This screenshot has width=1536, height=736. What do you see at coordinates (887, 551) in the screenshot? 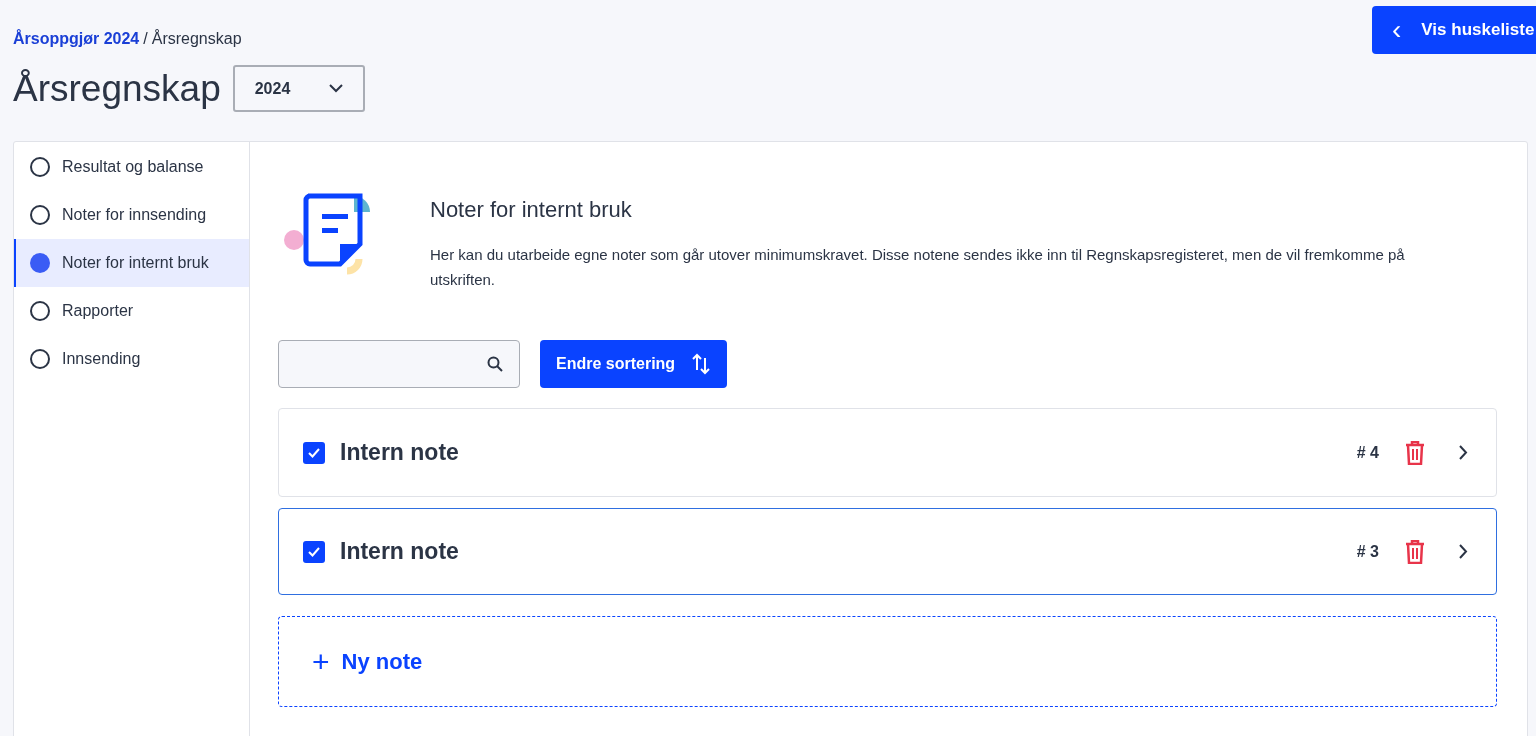
I see `note-card: Intern note # 3` at bounding box center [887, 551].